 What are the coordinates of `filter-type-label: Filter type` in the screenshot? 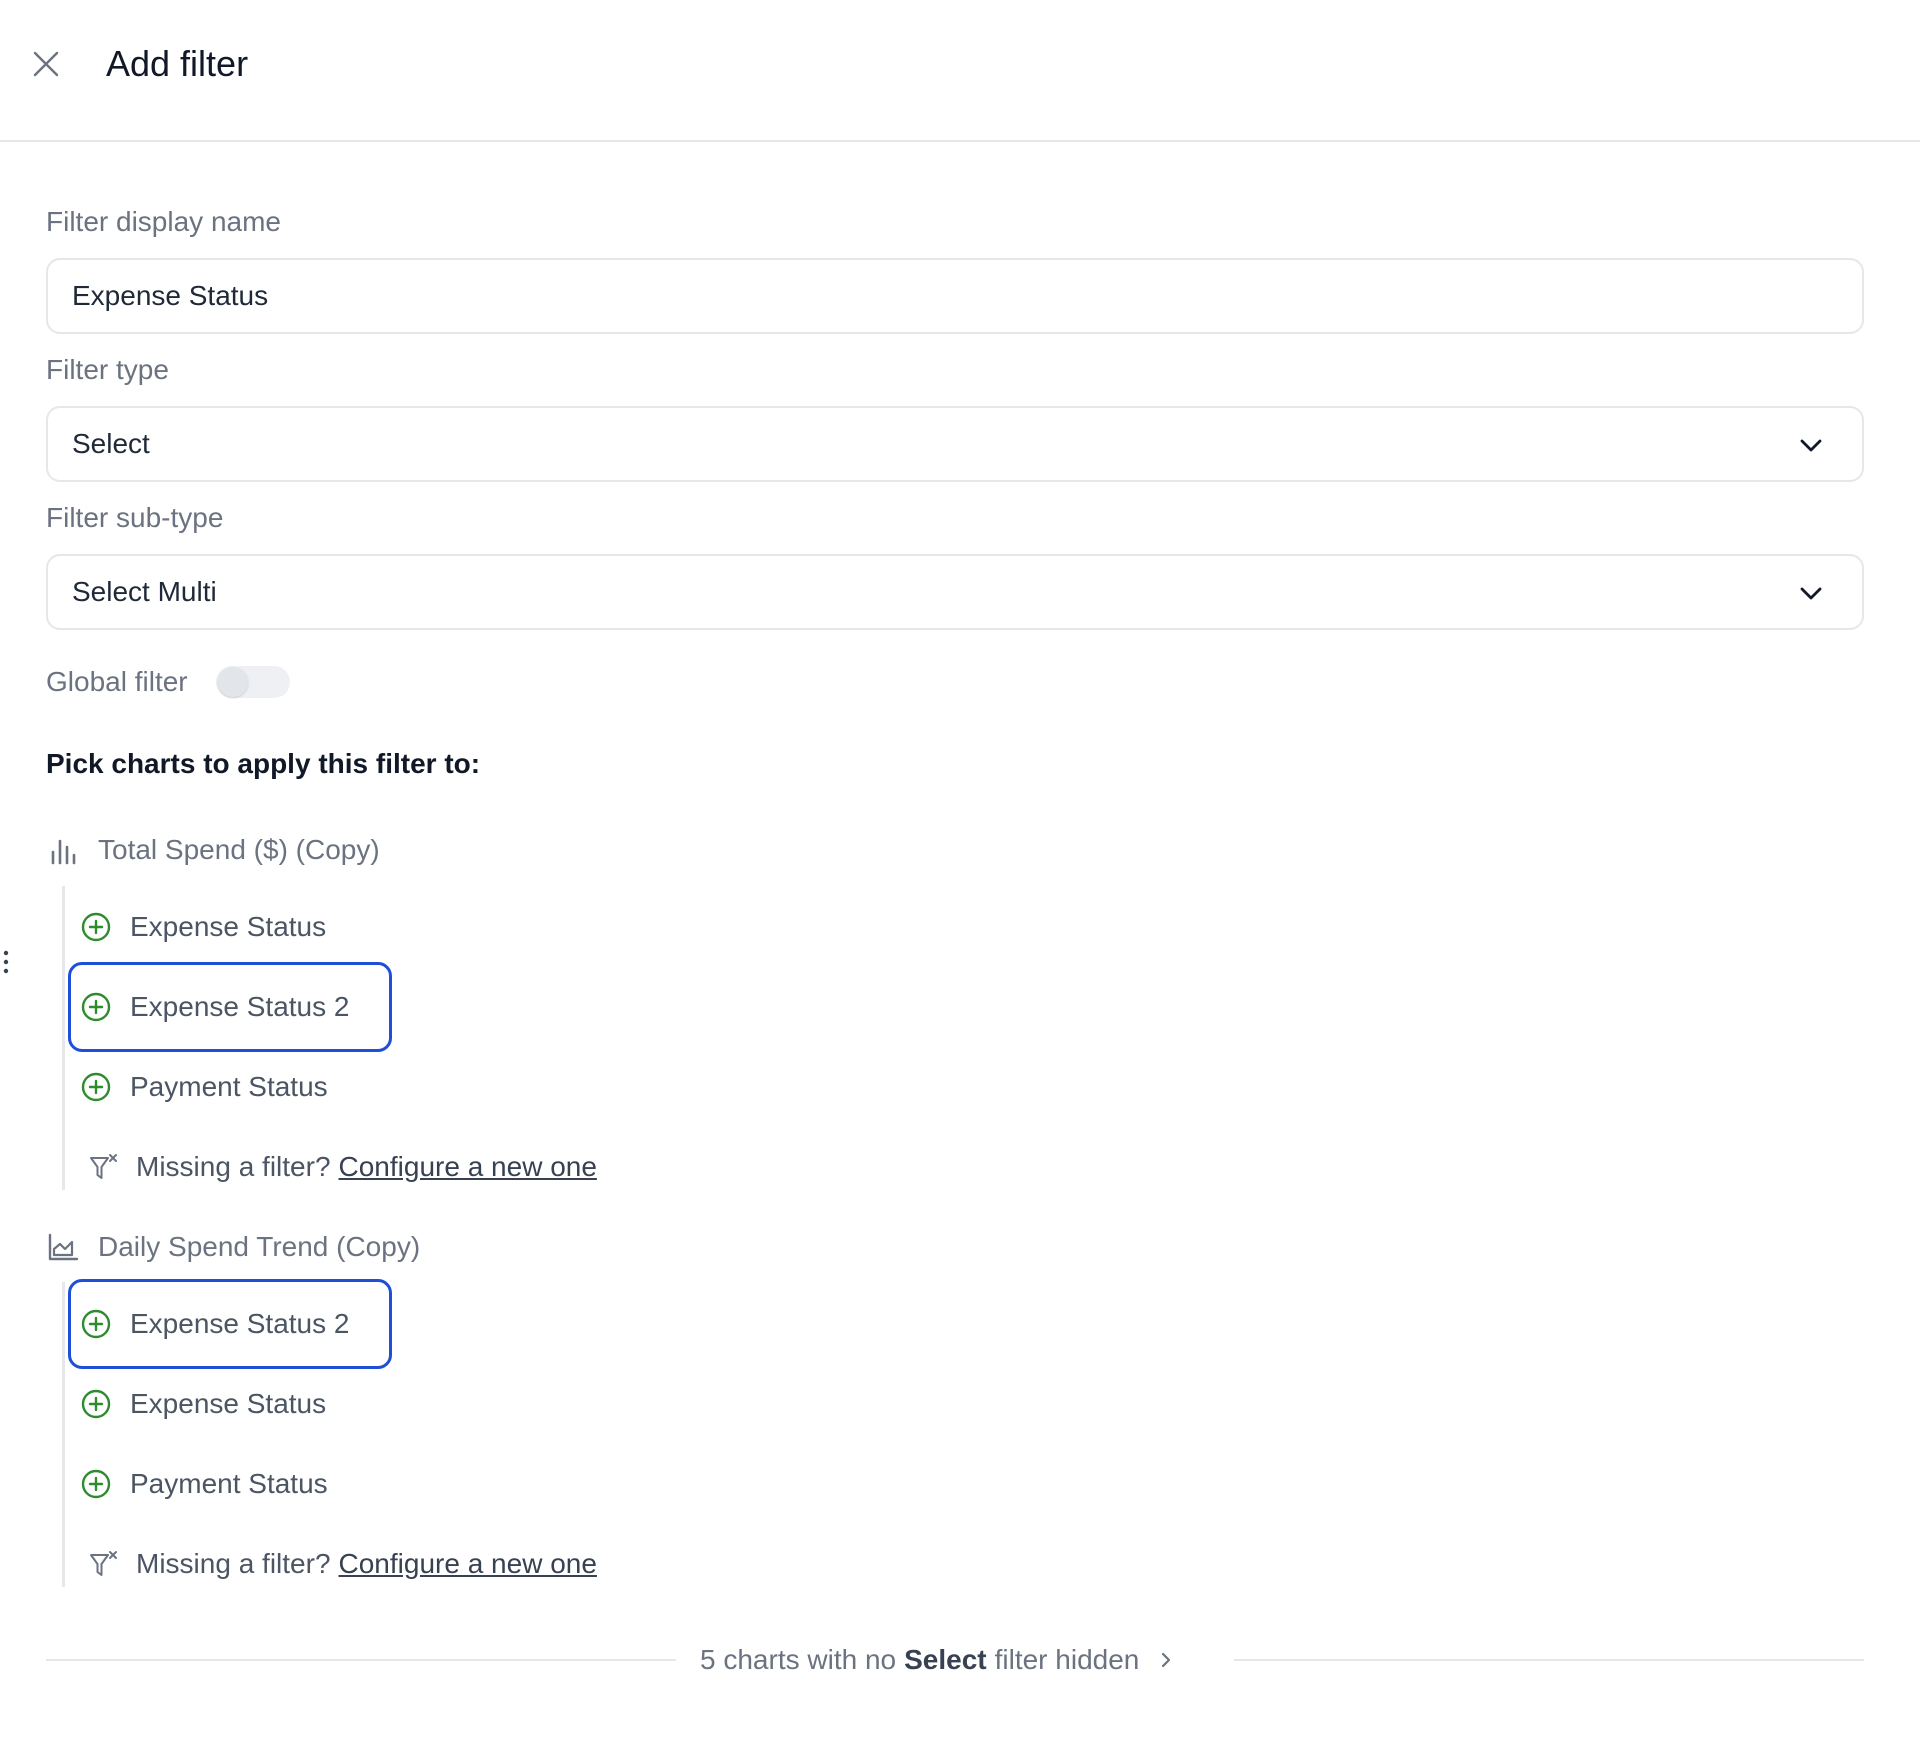 It's located at (107, 369).